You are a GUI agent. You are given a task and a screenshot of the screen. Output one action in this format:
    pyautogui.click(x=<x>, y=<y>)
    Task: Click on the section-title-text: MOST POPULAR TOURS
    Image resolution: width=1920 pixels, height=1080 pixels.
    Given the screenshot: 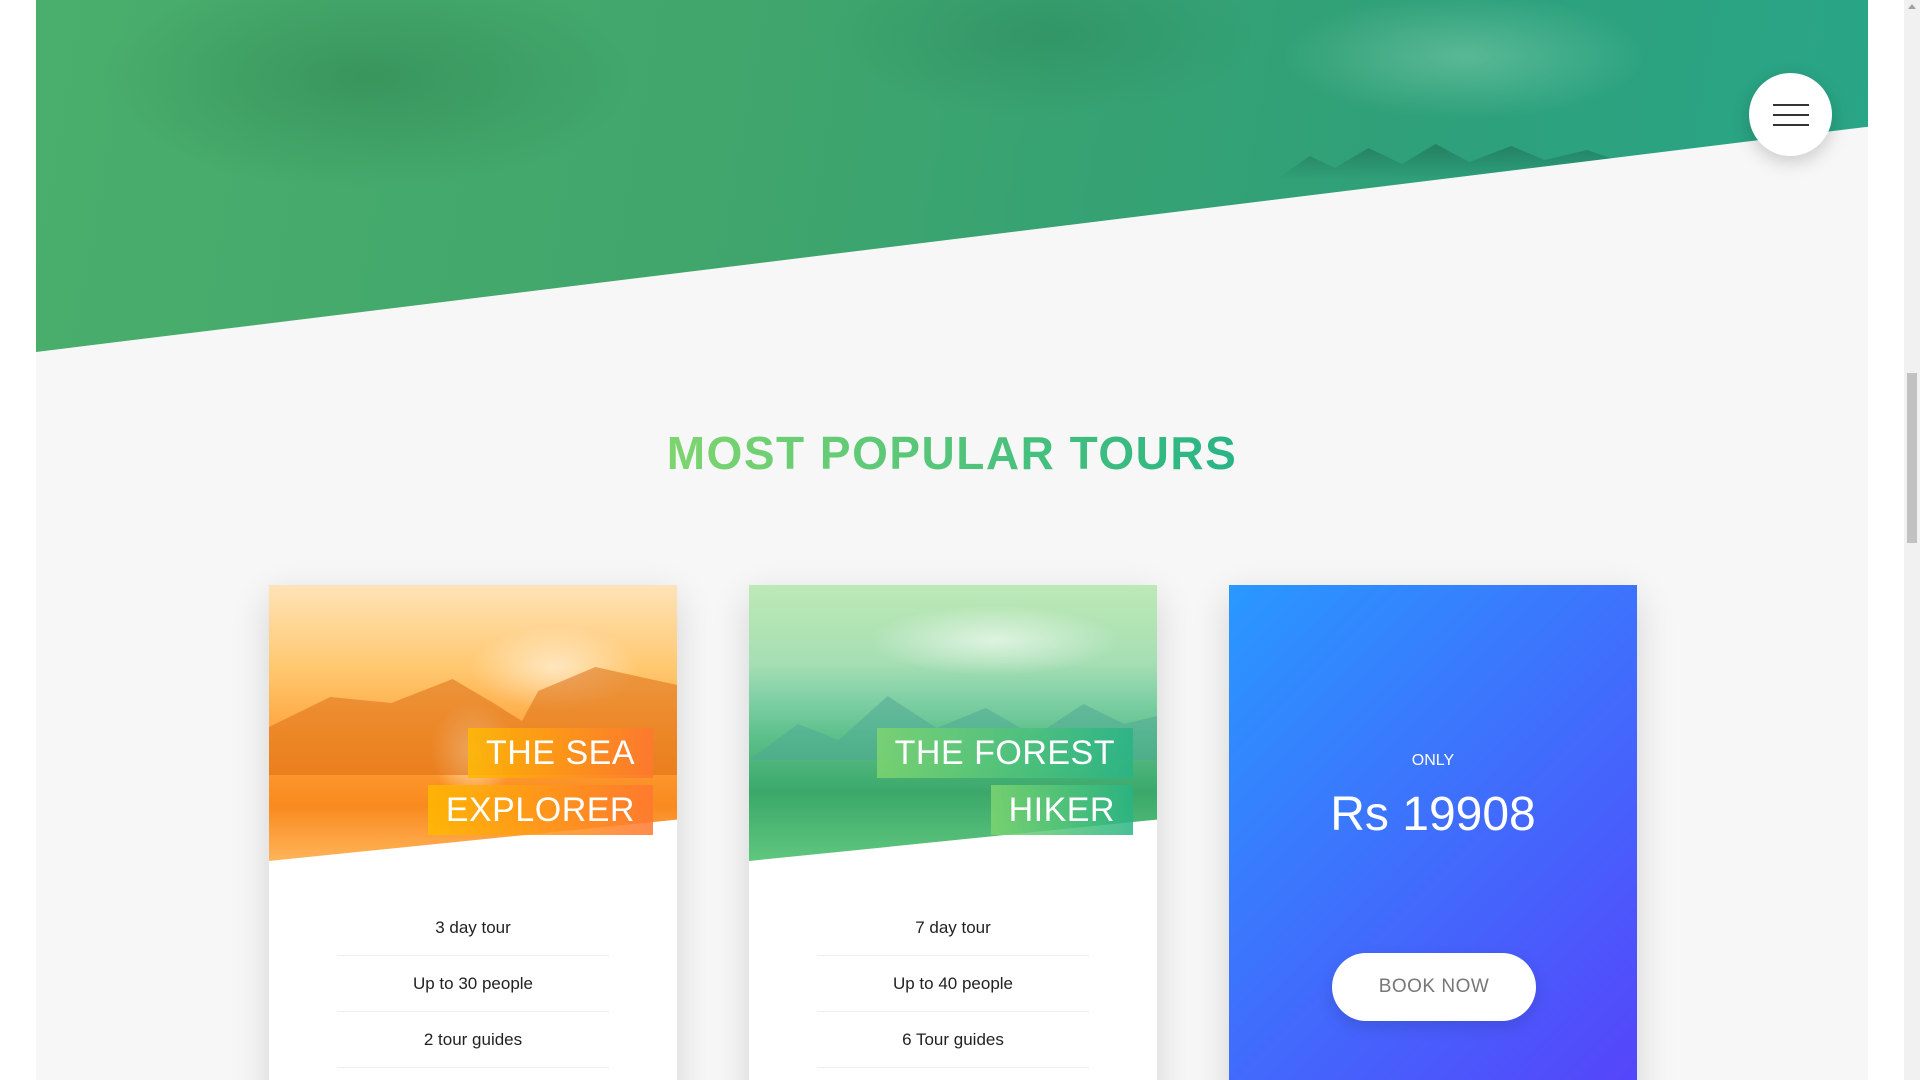 What is the action you would take?
    pyautogui.click(x=952, y=453)
    